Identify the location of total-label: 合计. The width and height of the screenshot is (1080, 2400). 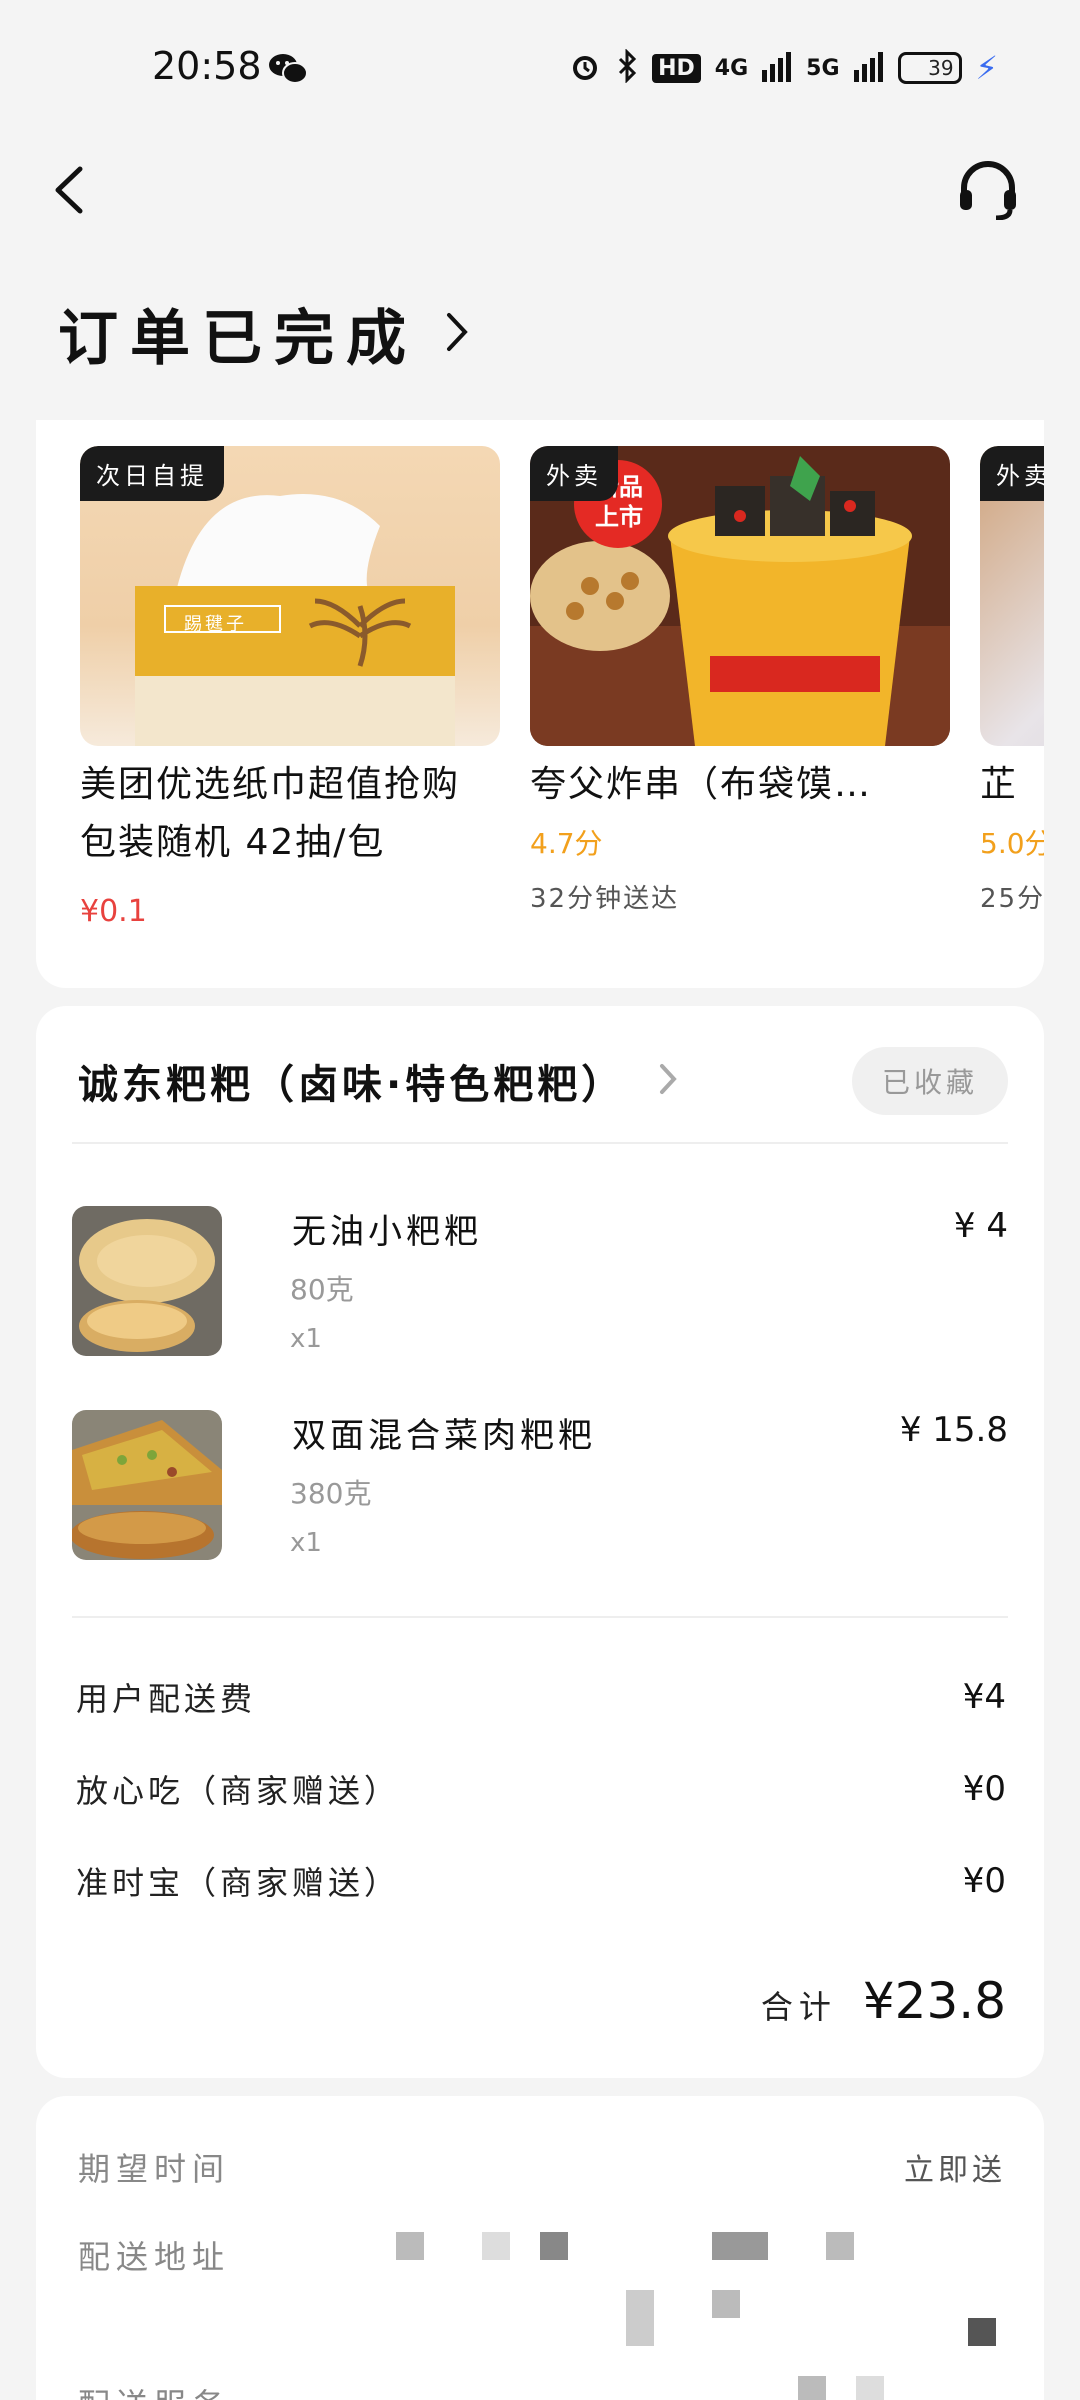
(798, 2007).